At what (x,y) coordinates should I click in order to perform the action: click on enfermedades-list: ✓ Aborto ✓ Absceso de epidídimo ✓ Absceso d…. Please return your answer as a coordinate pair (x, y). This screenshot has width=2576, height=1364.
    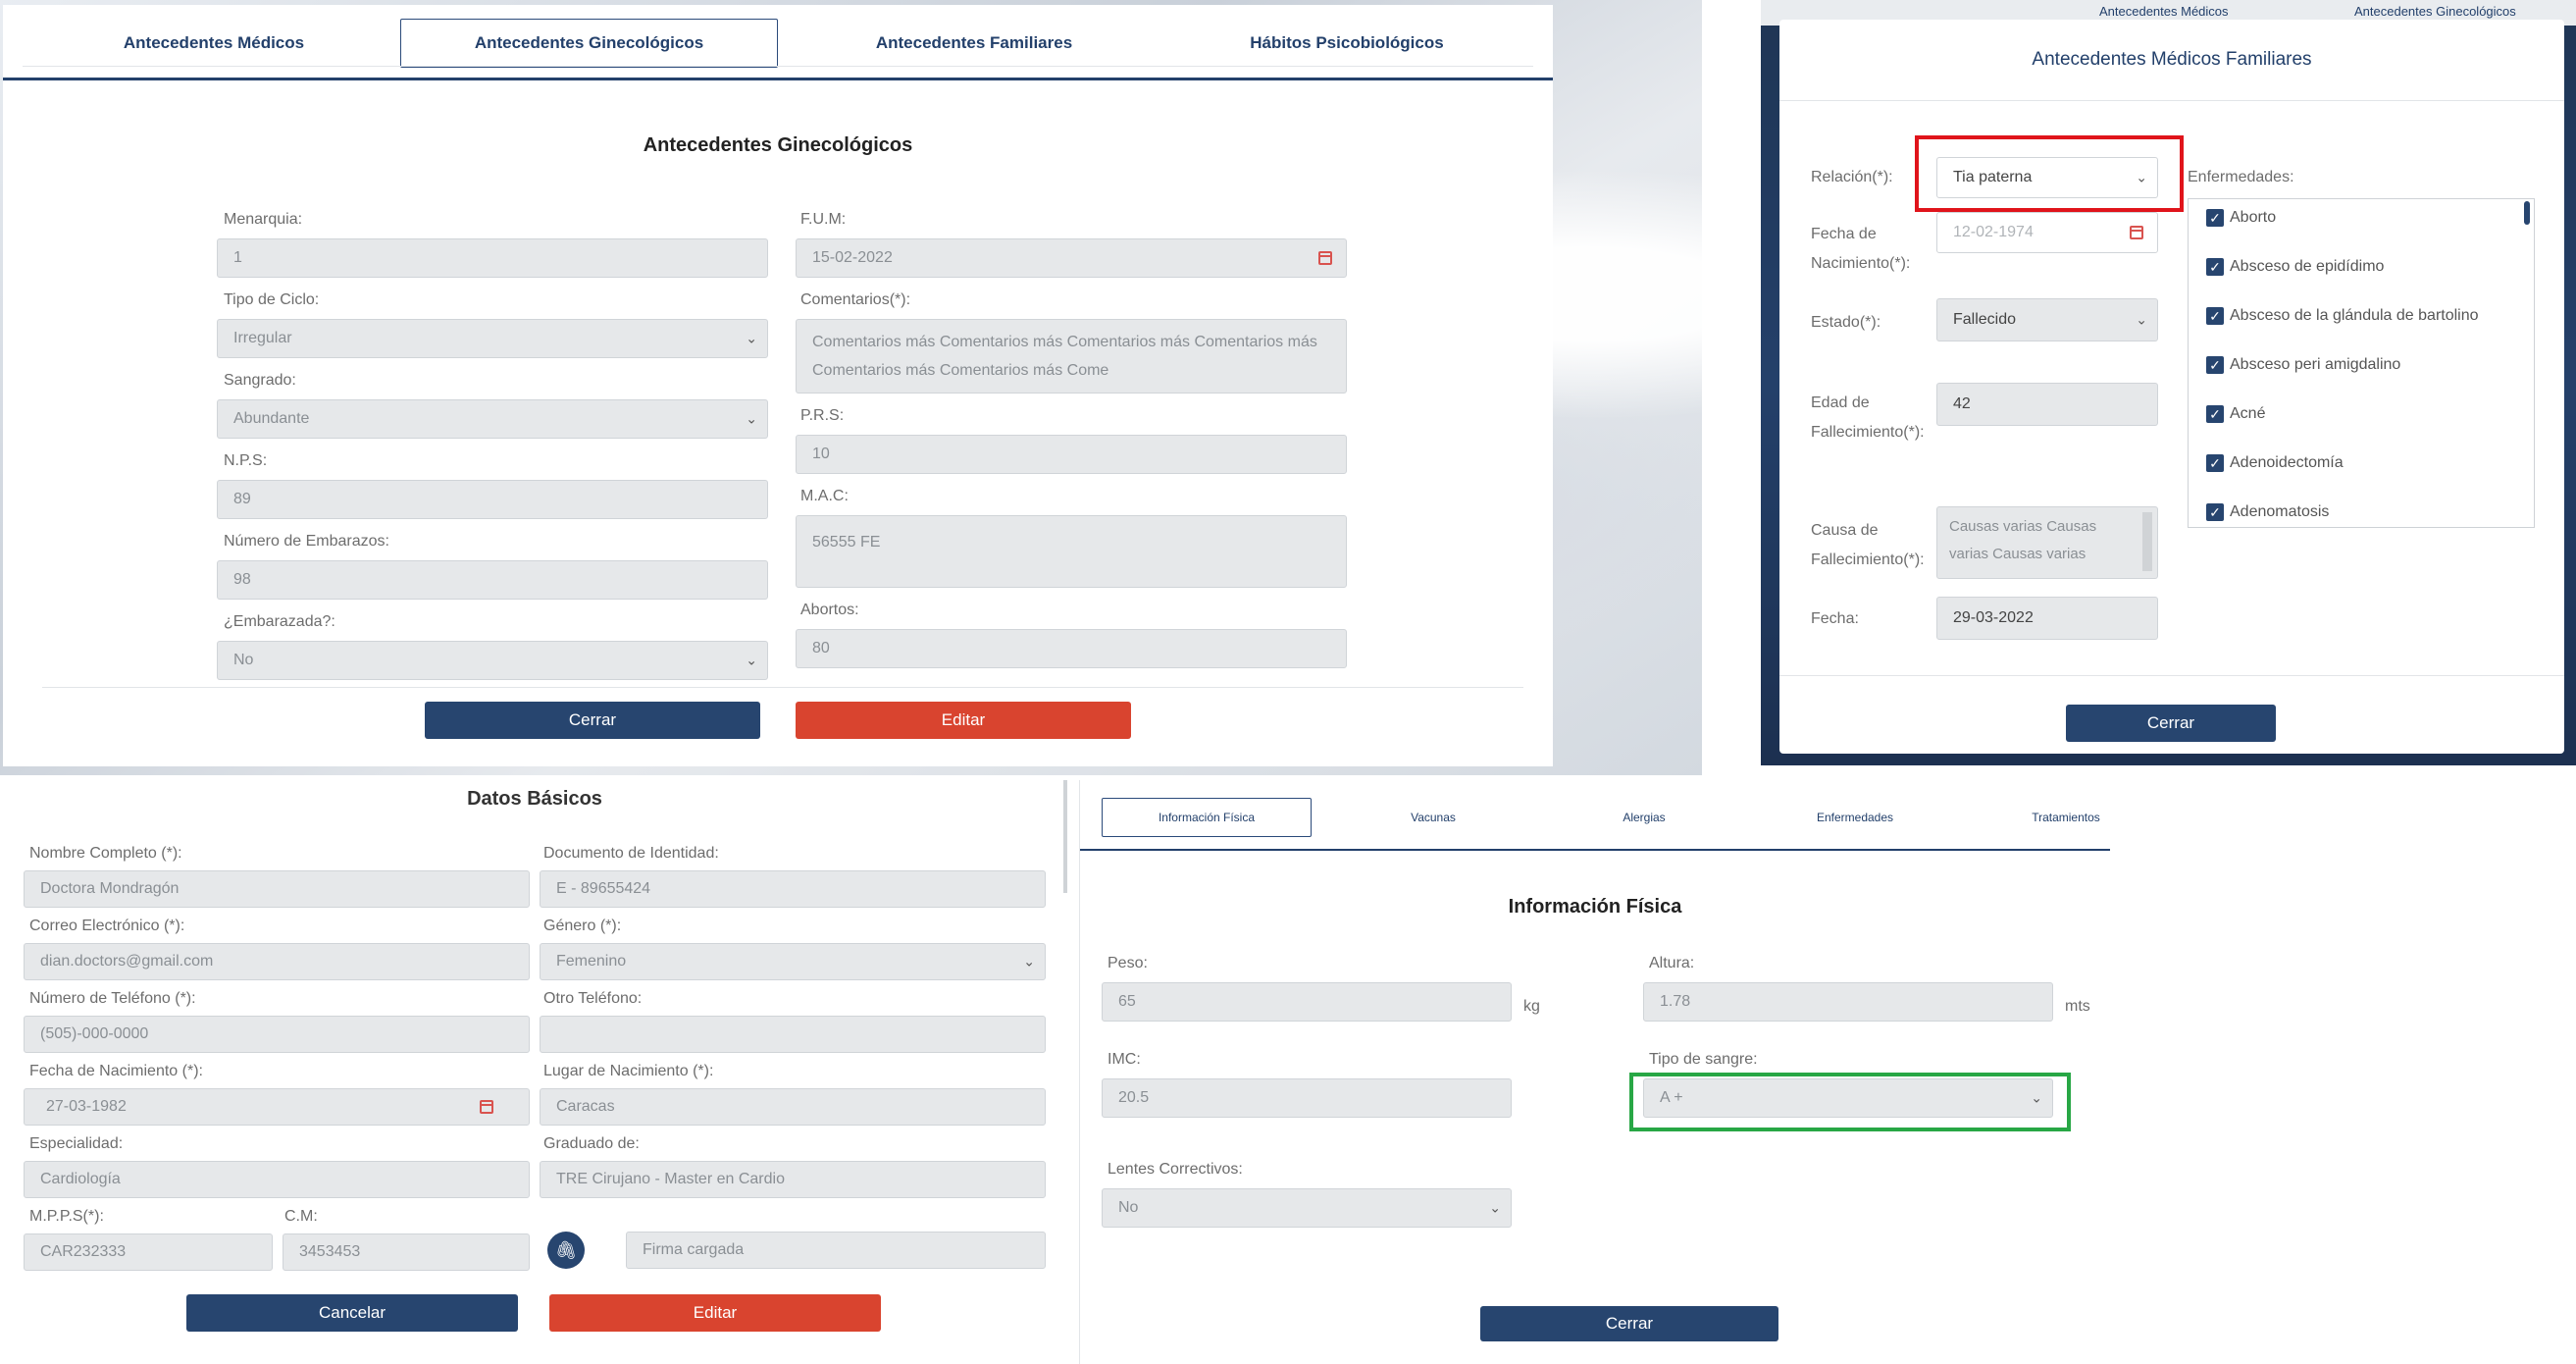
    Looking at the image, I should click on (2361, 363).